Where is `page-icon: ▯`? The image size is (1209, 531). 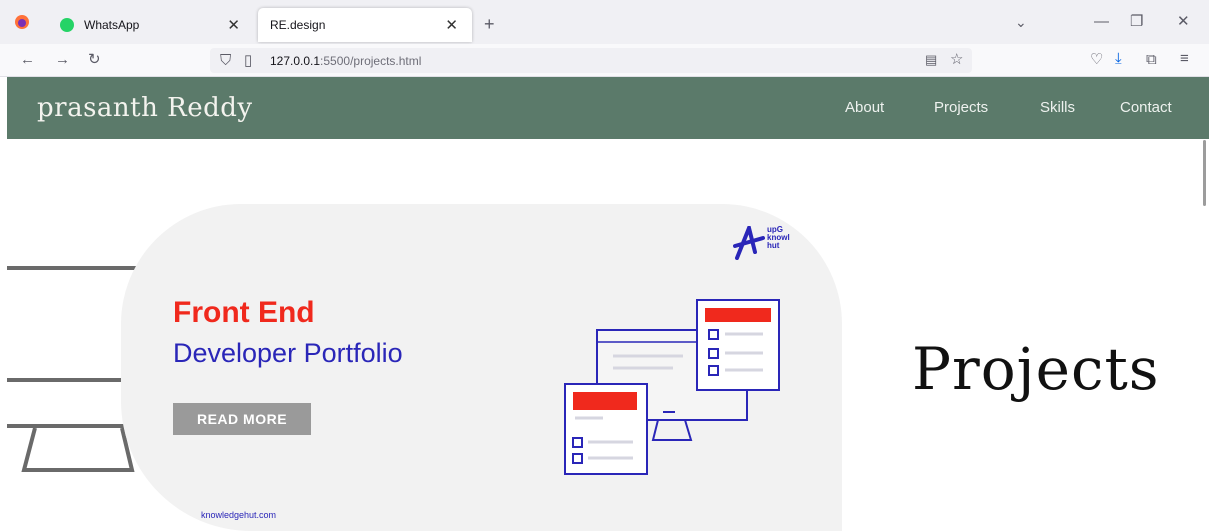 page-icon: ▯ is located at coordinates (248, 60).